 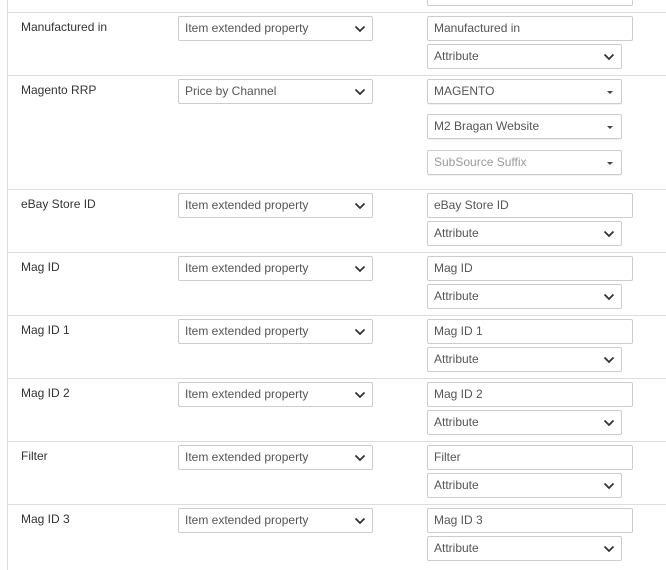 I want to click on field-name-input: eBay Store ID, so click(x=530, y=205).